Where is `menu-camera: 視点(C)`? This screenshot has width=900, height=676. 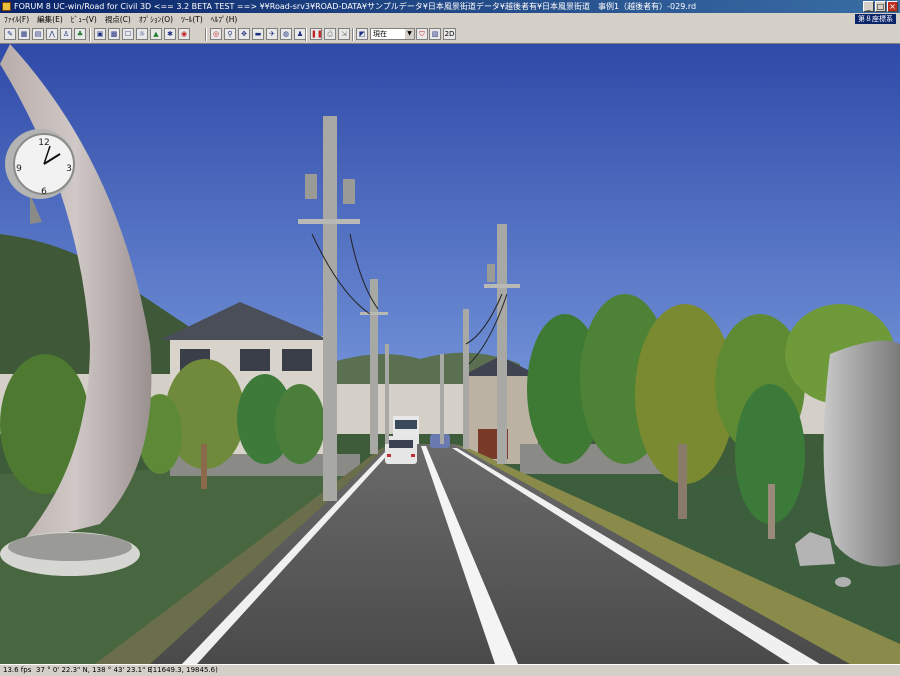
menu-camera: 視点(C) is located at coordinates (118, 19).